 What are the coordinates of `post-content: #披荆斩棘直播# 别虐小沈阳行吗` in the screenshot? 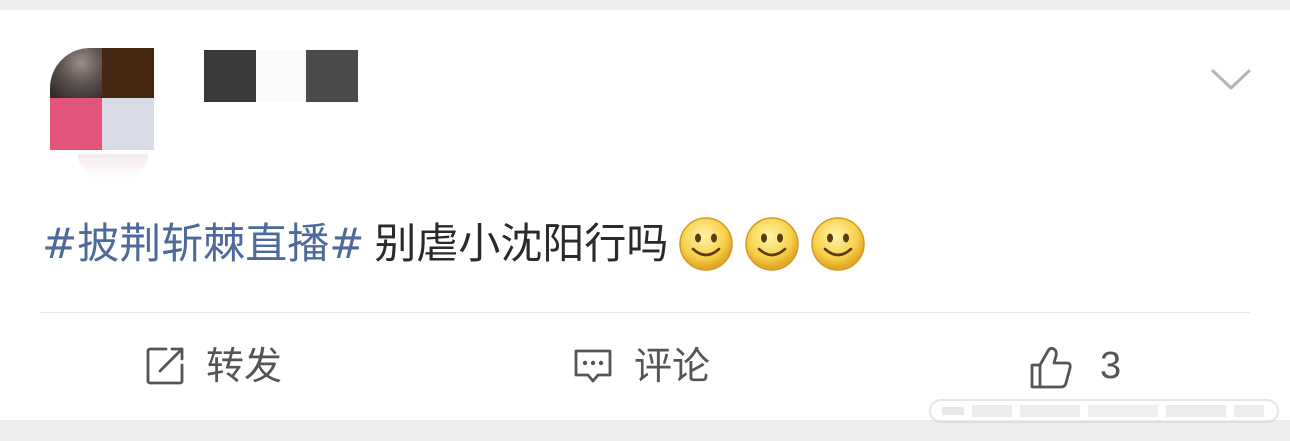 It's located at (454, 244).